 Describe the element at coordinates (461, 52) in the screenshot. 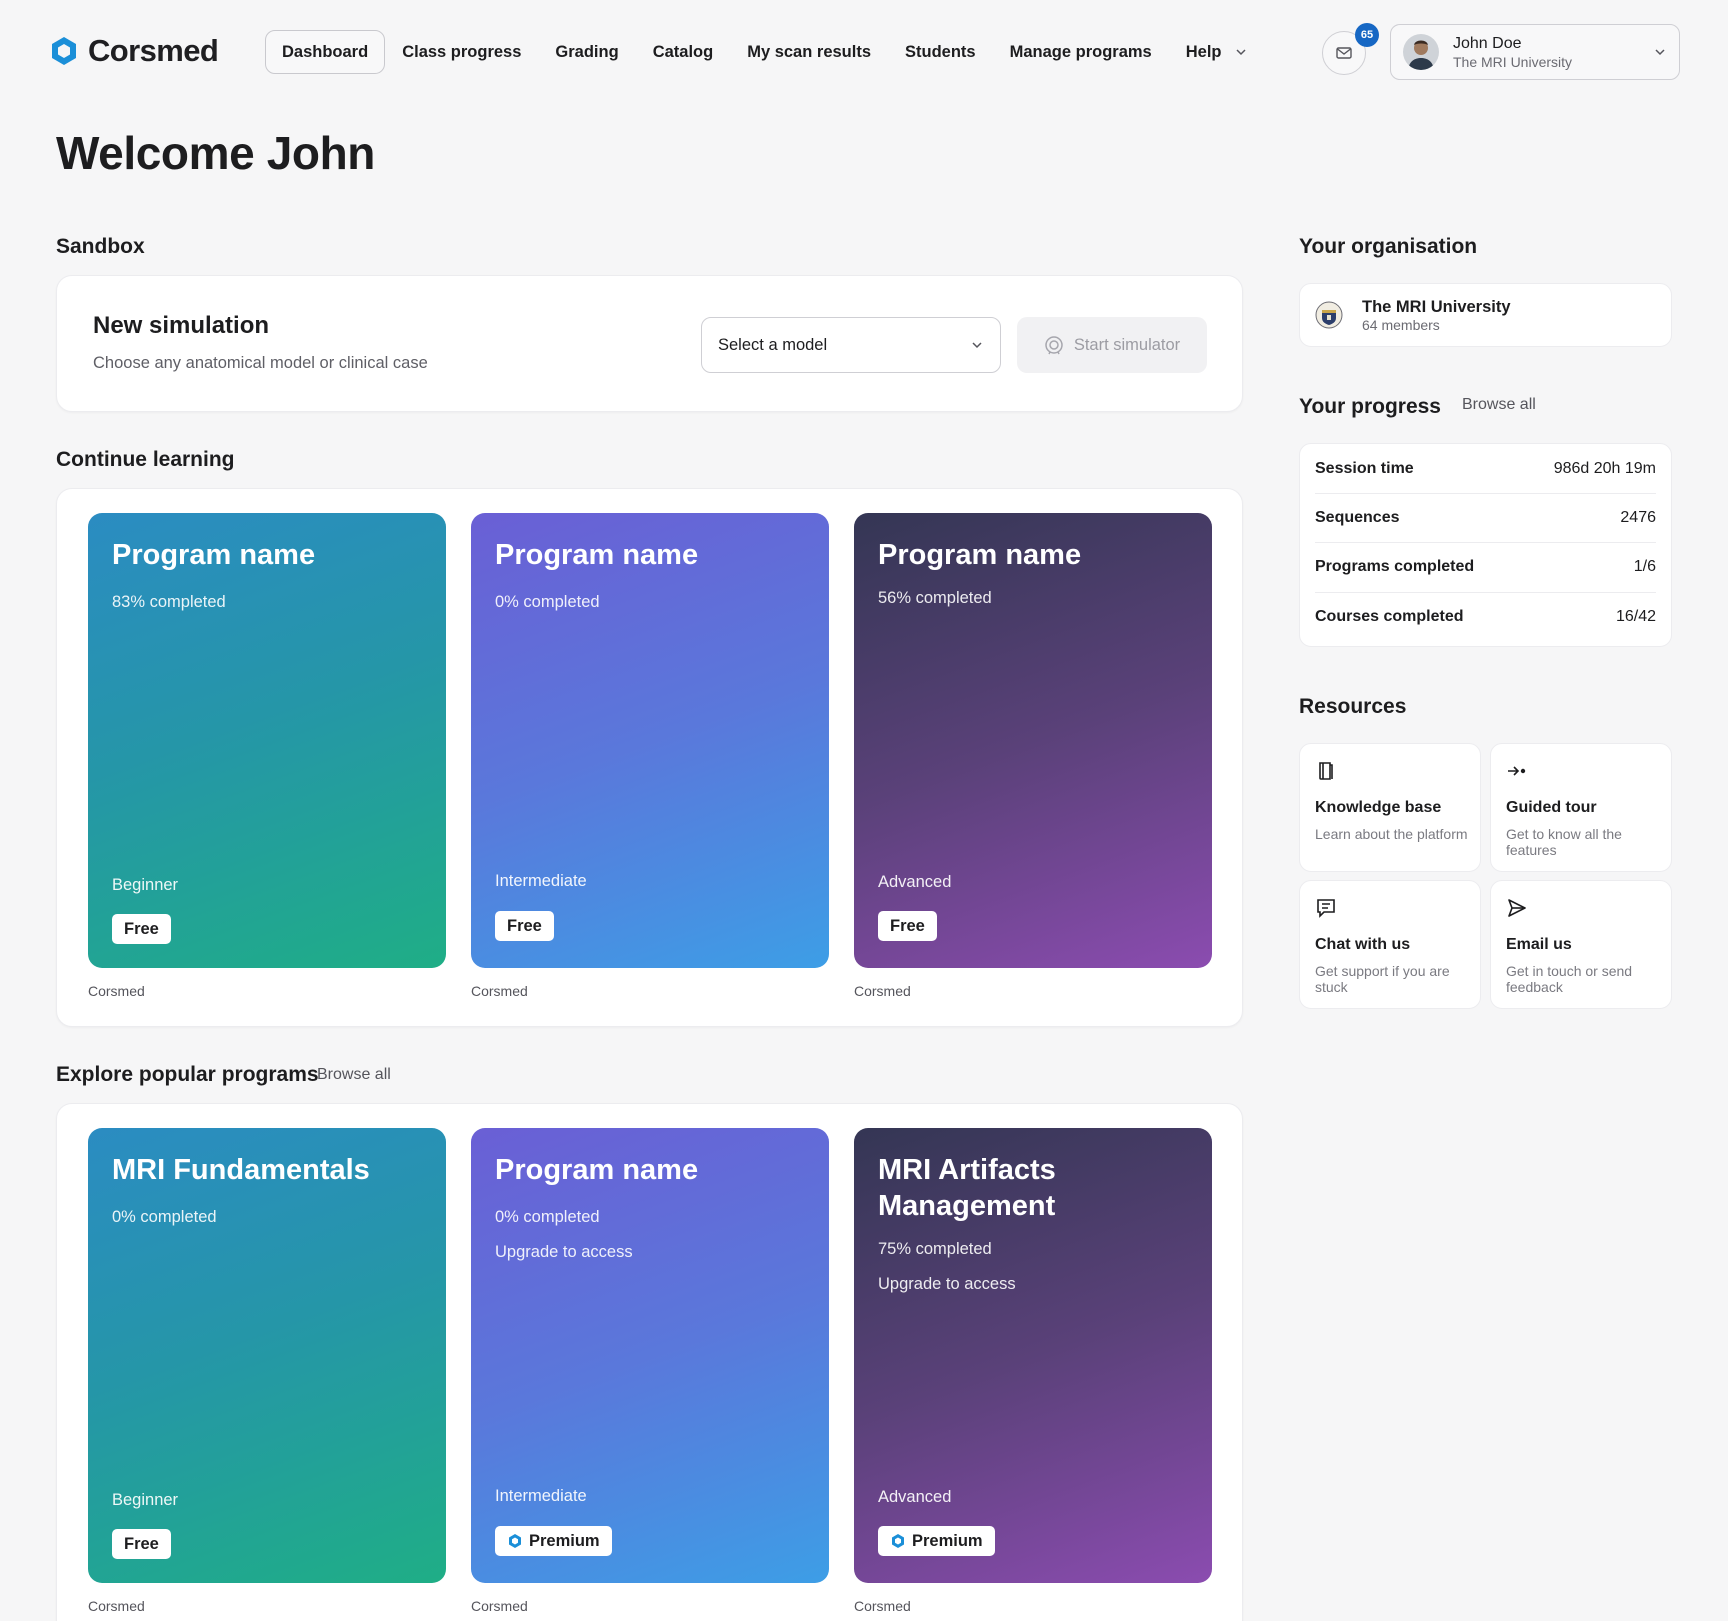

I see `nav-class-progress: Class progress` at that location.